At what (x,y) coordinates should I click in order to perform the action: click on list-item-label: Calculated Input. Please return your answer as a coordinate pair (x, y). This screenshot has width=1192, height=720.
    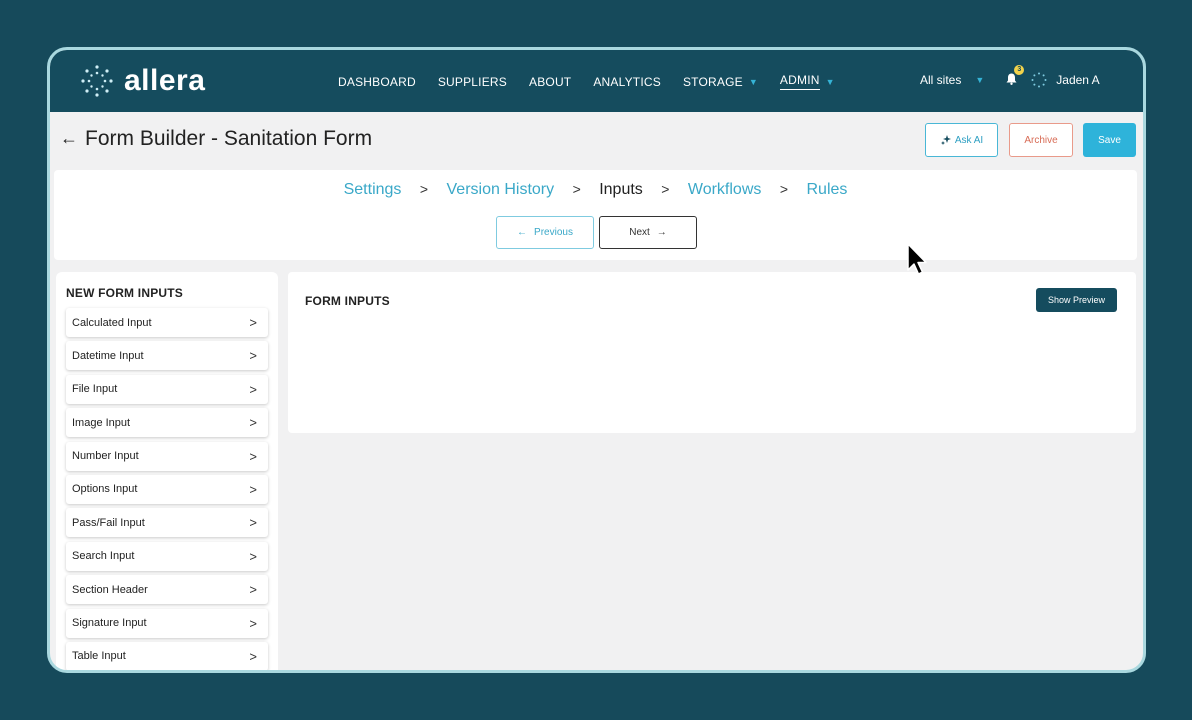
    Looking at the image, I should click on (112, 322).